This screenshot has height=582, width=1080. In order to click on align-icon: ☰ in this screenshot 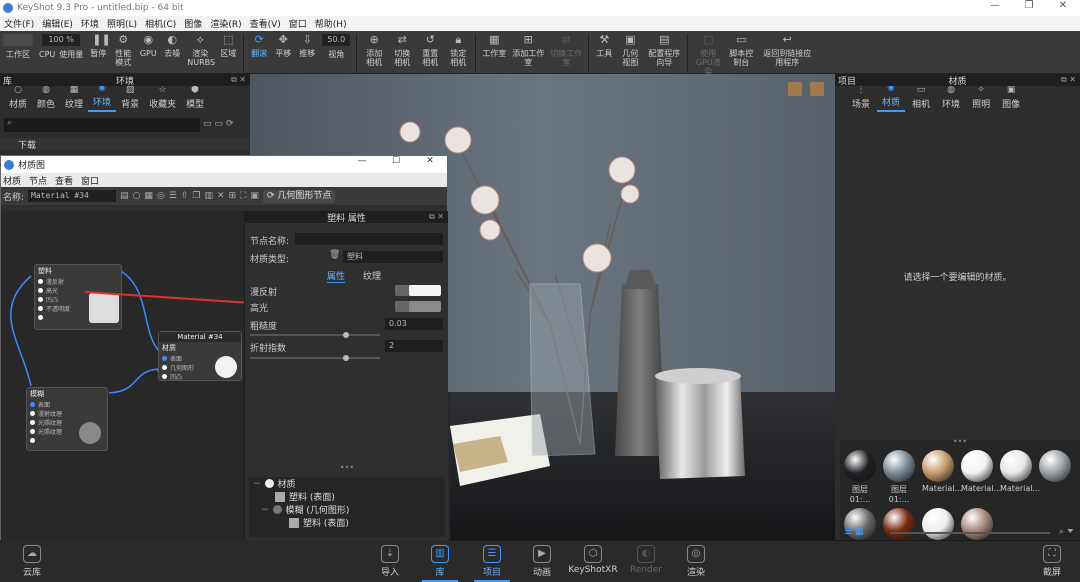, I will do `click(173, 196)`.